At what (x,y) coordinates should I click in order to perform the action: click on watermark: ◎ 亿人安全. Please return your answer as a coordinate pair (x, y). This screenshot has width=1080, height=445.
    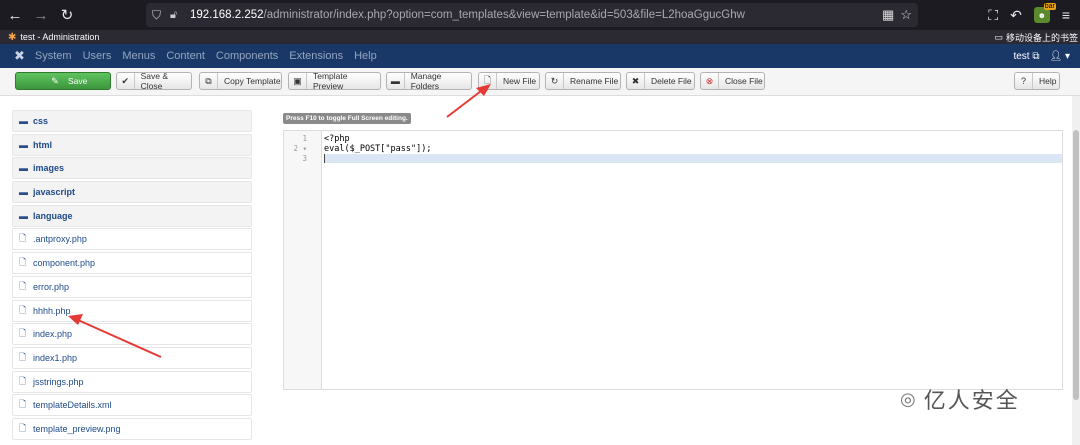
    Looking at the image, I should click on (960, 399).